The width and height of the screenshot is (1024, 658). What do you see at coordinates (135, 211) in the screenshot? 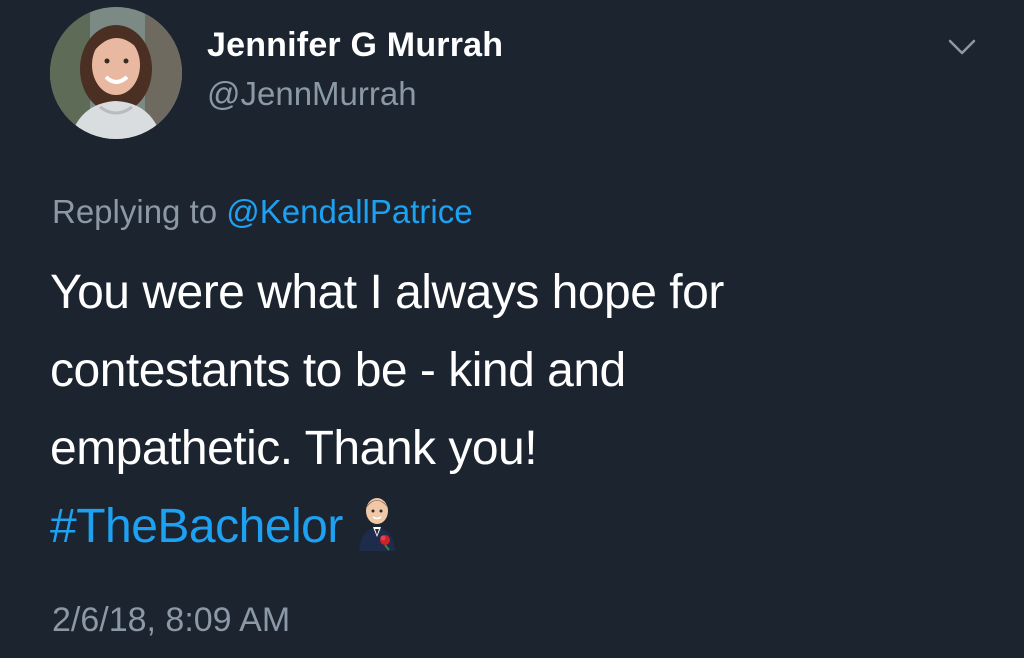
I see `reply-prefix: Replying to` at bounding box center [135, 211].